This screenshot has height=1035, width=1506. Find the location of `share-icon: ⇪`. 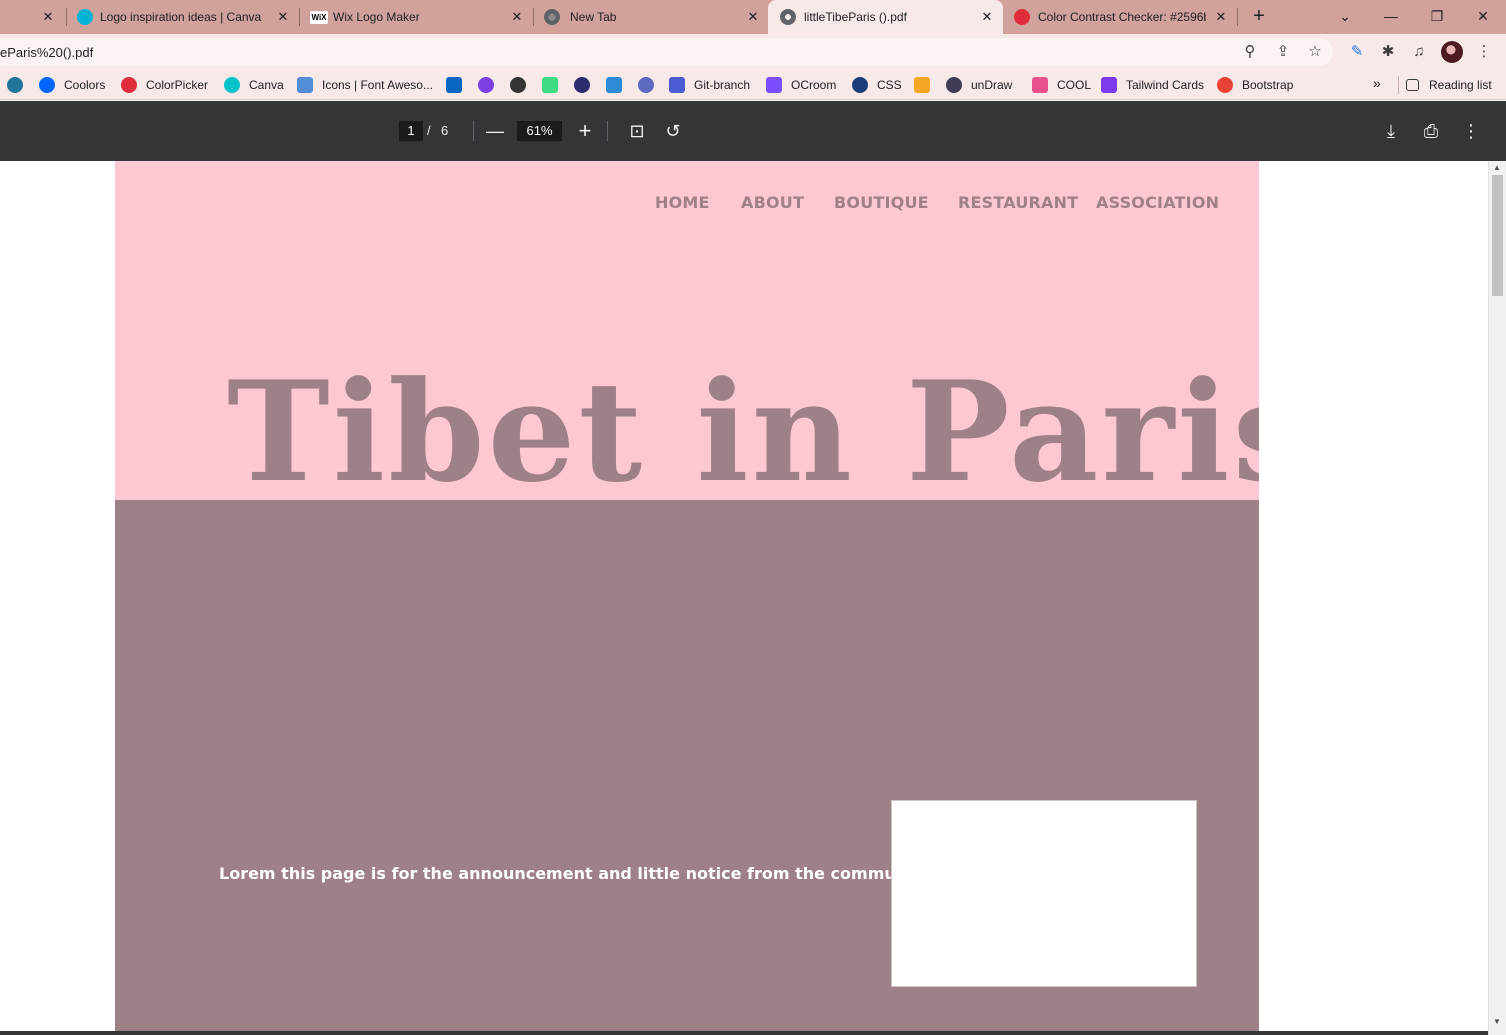

share-icon: ⇪ is located at coordinates (1283, 52).